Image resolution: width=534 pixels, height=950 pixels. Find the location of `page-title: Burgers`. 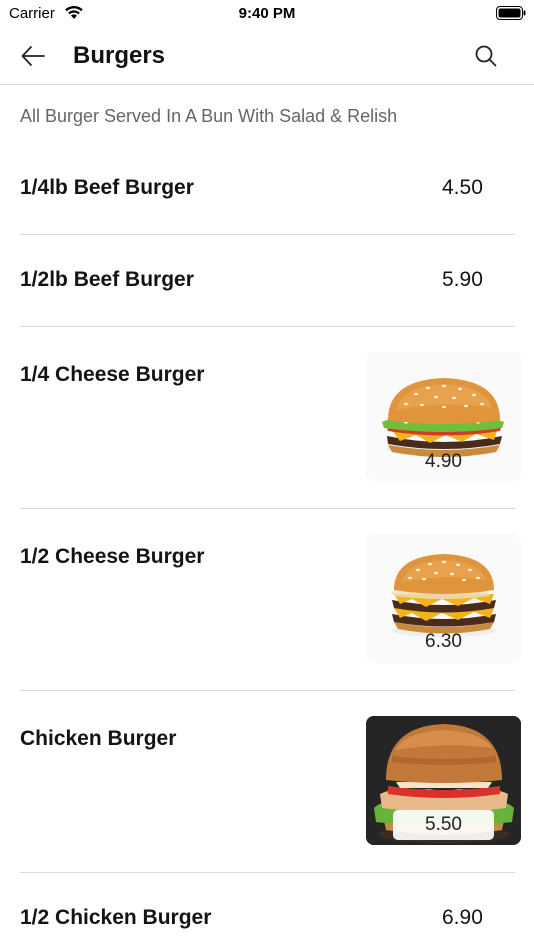

page-title: Burgers is located at coordinates (119, 55).